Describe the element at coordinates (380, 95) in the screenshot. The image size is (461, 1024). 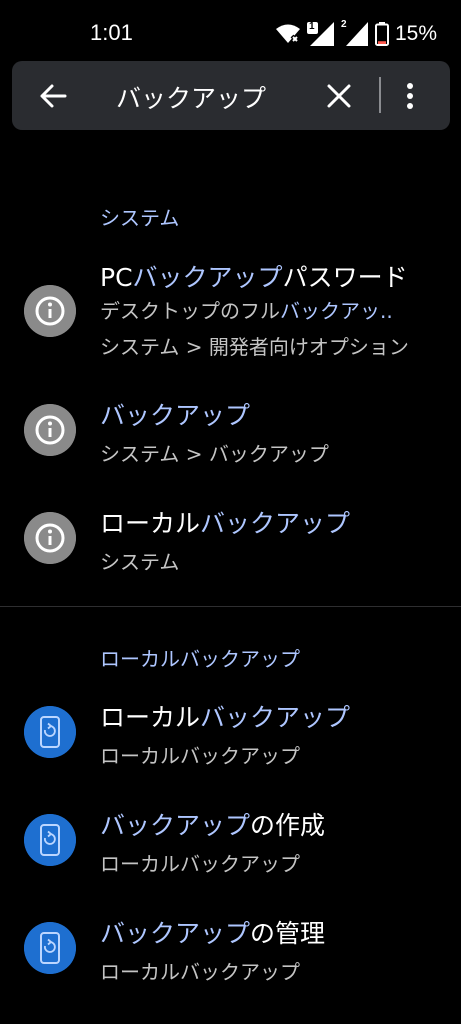
I see `search-divider` at that location.